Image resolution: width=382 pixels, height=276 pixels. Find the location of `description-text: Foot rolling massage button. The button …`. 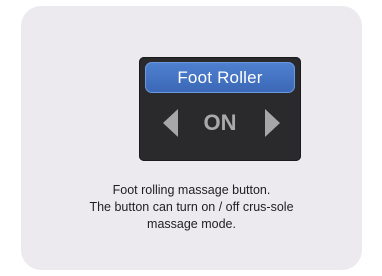

description-text: Foot rolling massage button. The button … is located at coordinates (191, 207).